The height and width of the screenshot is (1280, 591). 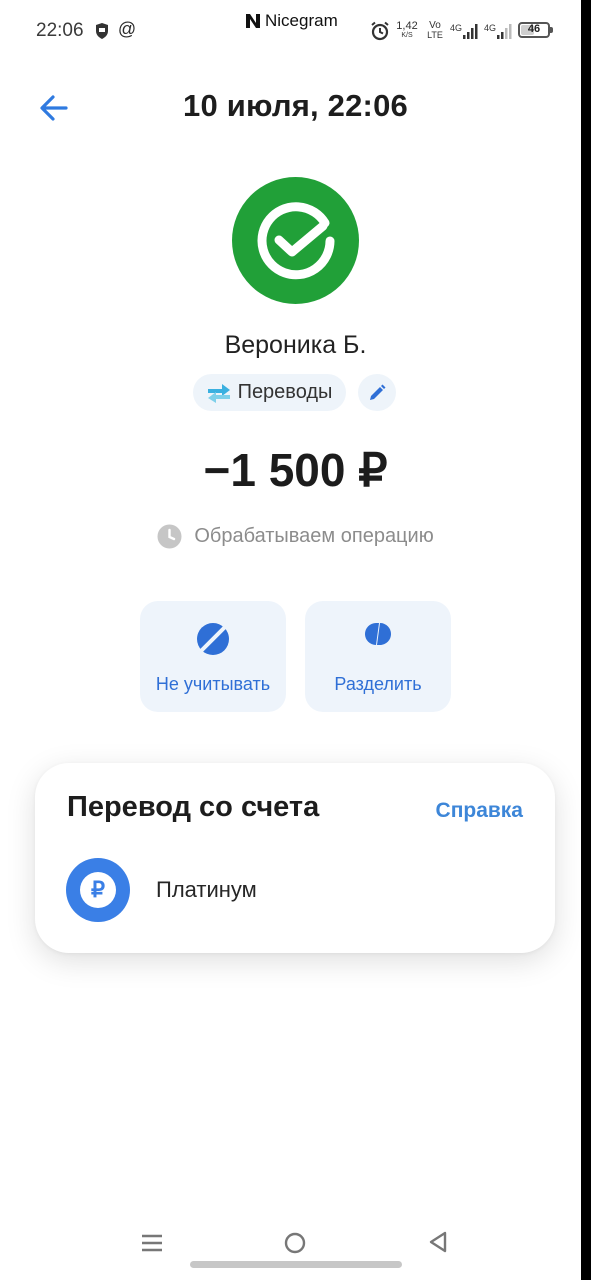 I want to click on split-label: Разделить, so click(x=378, y=684).